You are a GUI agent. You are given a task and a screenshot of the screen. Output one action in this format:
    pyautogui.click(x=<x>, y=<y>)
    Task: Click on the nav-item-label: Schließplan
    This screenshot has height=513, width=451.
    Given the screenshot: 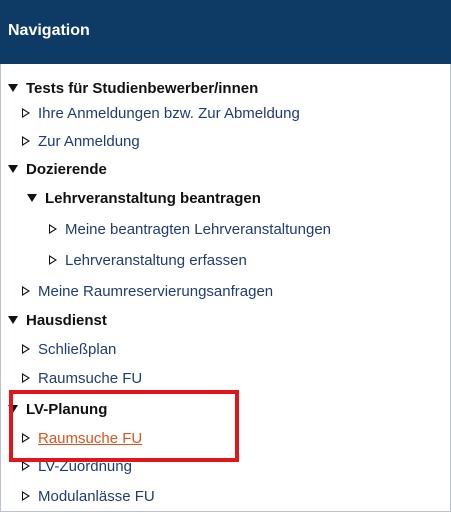 What is the action you would take?
    pyautogui.click(x=77, y=349)
    